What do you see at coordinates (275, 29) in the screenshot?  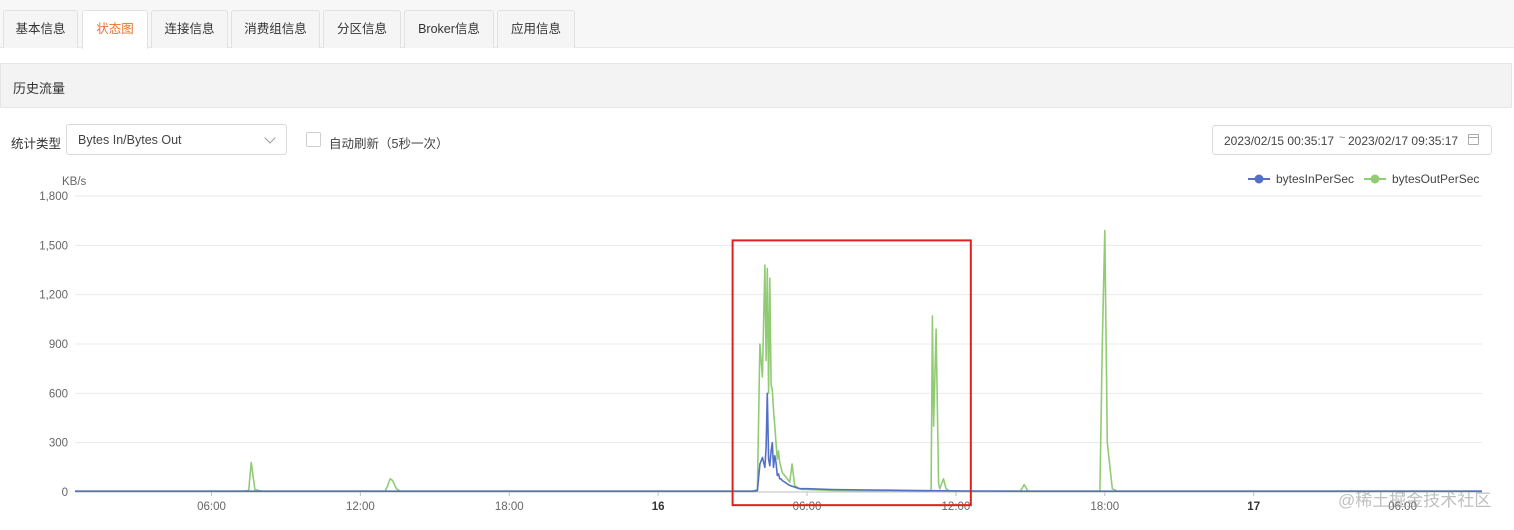 I see `tab-consumer-group-info: 消费组信息` at bounding box center [275, 29].